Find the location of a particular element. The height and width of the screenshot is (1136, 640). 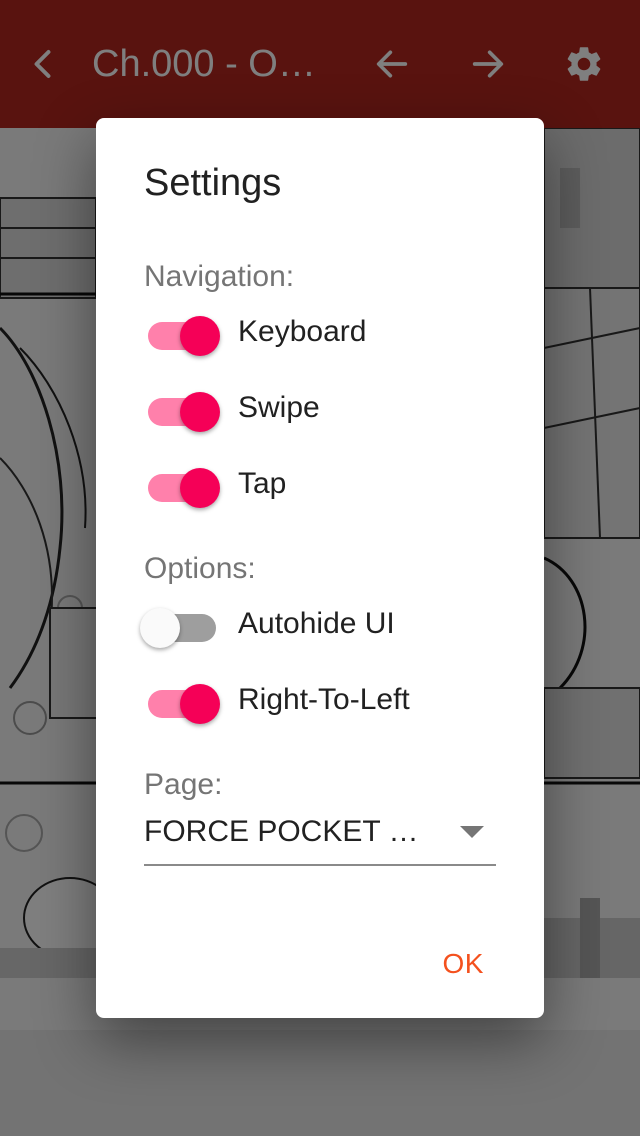

right-to-left-toggle-row: Right-To-Left is located at coordinates (277, 700).